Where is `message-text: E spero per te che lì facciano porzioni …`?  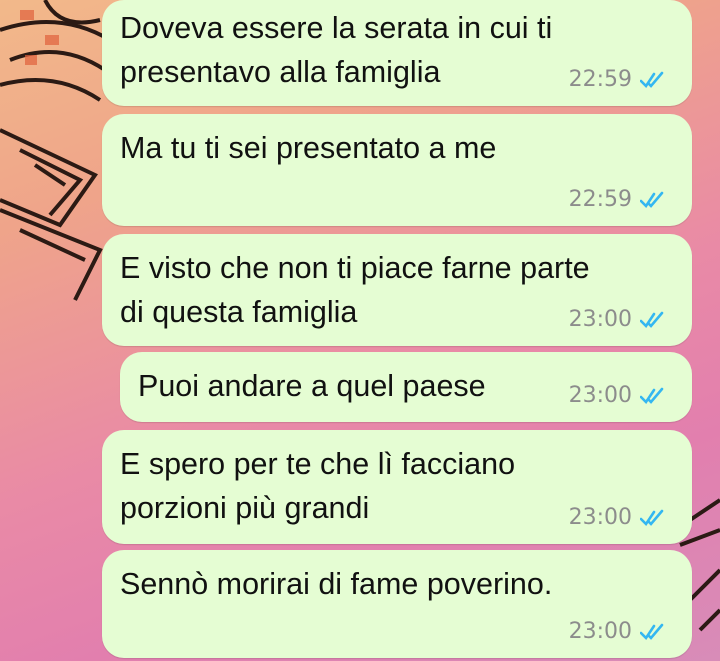 message-text: E spero per te che lì facciano porzioni … is located at coordinates (318, 486).